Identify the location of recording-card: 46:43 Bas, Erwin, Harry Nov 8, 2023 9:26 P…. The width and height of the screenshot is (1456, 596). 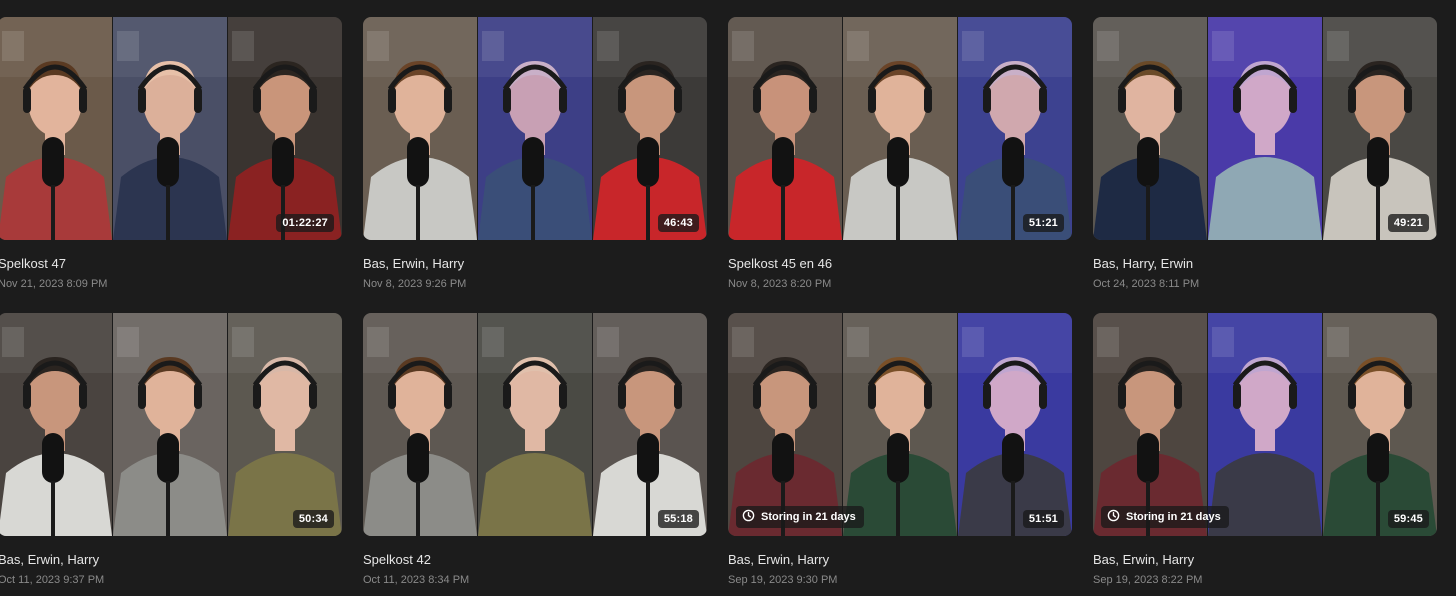
(535, 154).